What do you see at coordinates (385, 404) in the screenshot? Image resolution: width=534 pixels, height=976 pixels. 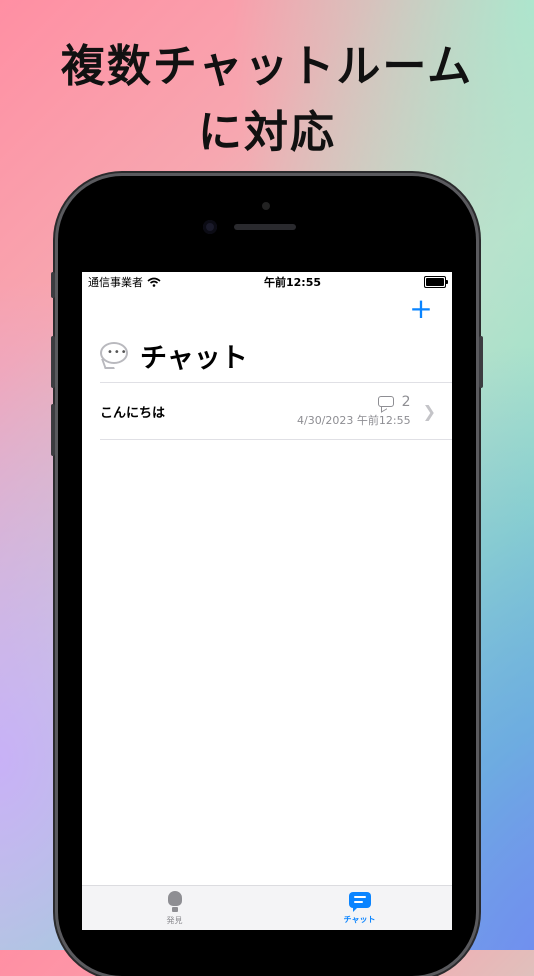 I see `comment-icon` at bounding box center [385, 404].